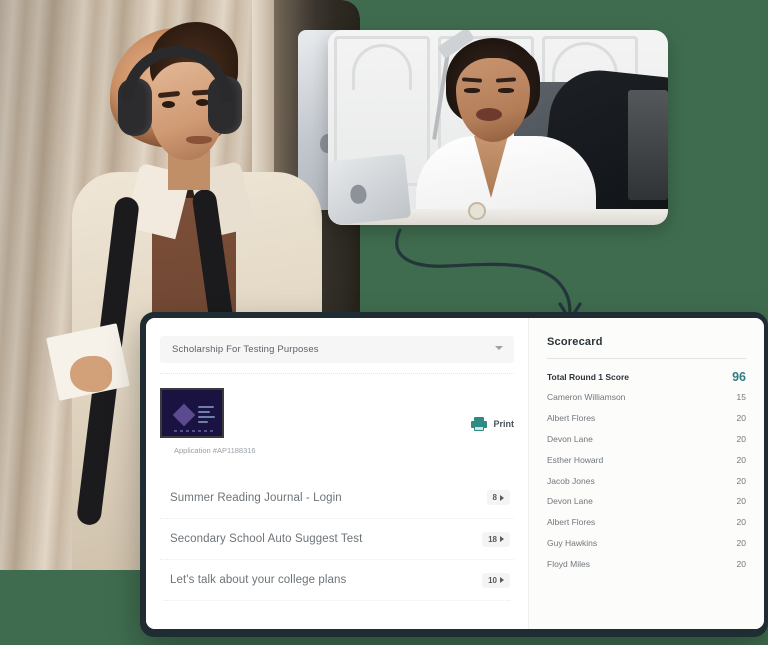  Describe the element at coordinates (648, 145) in the screenshot. I see `binder` at that location.